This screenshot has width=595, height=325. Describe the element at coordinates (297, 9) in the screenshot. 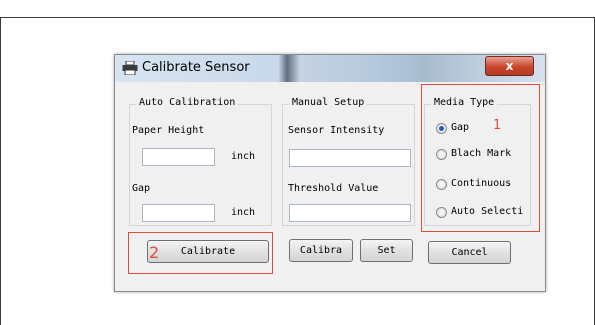

I see `page-top-border` at that location.